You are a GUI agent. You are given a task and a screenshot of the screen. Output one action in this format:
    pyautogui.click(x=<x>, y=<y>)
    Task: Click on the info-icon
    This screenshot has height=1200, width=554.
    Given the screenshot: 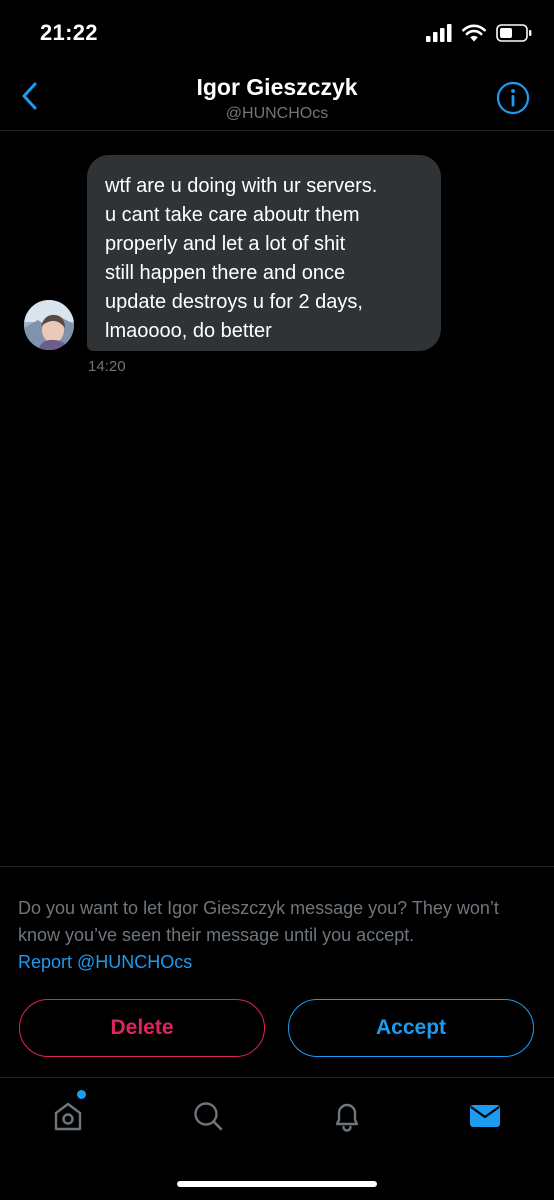 What is the action you would take?
    pyautogui.click(x=513, y=98)
    